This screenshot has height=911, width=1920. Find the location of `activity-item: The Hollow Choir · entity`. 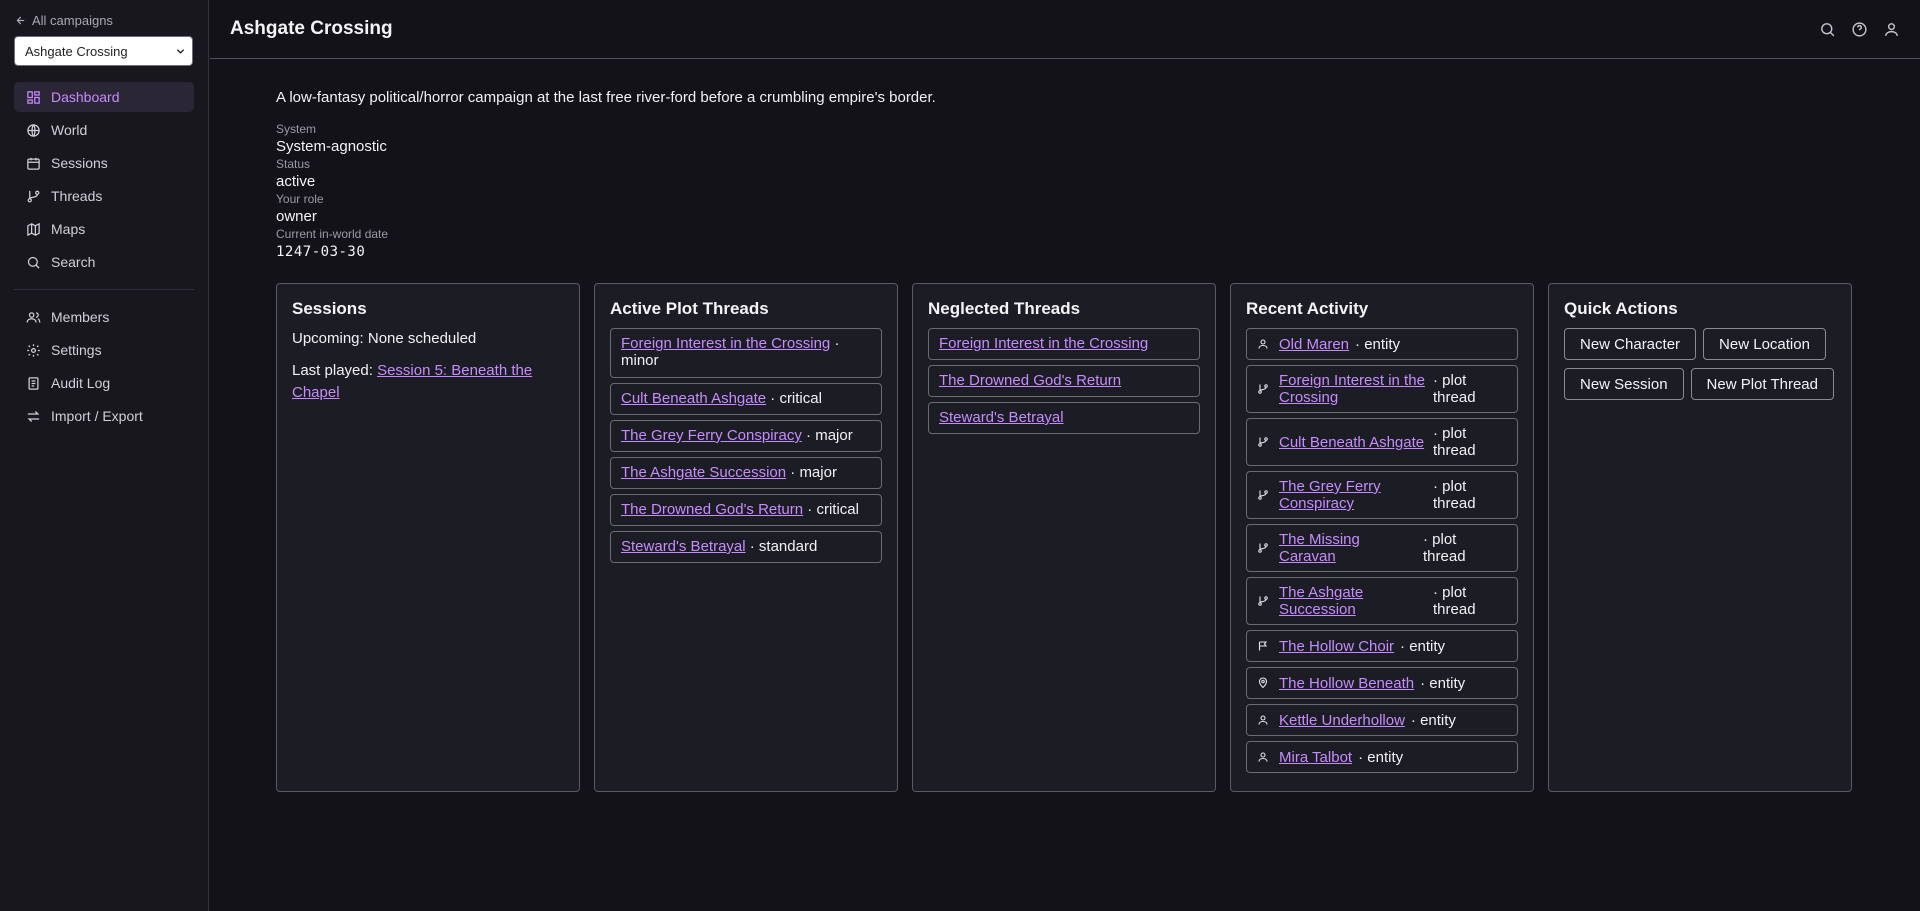

activity-item: The Hollow Choir · entity is located at coordinates (1382, 646).